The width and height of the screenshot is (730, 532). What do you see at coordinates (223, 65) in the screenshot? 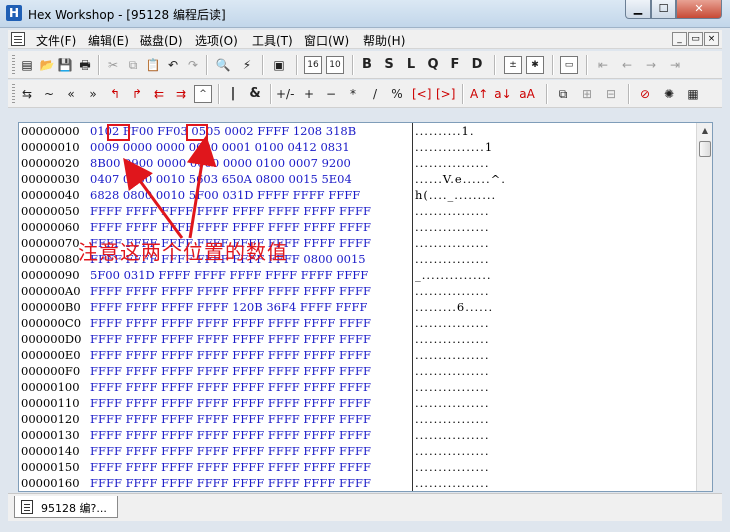
I see `find-icon: 🔍` at bounding box center [223, 65].